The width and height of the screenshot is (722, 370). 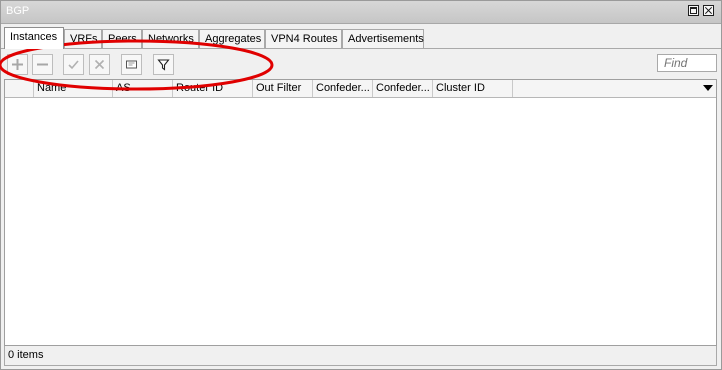 What do you see at coordinates (52, 88) in the screenshot?
I see `column-label: Name` at bounding box center [52, 88].